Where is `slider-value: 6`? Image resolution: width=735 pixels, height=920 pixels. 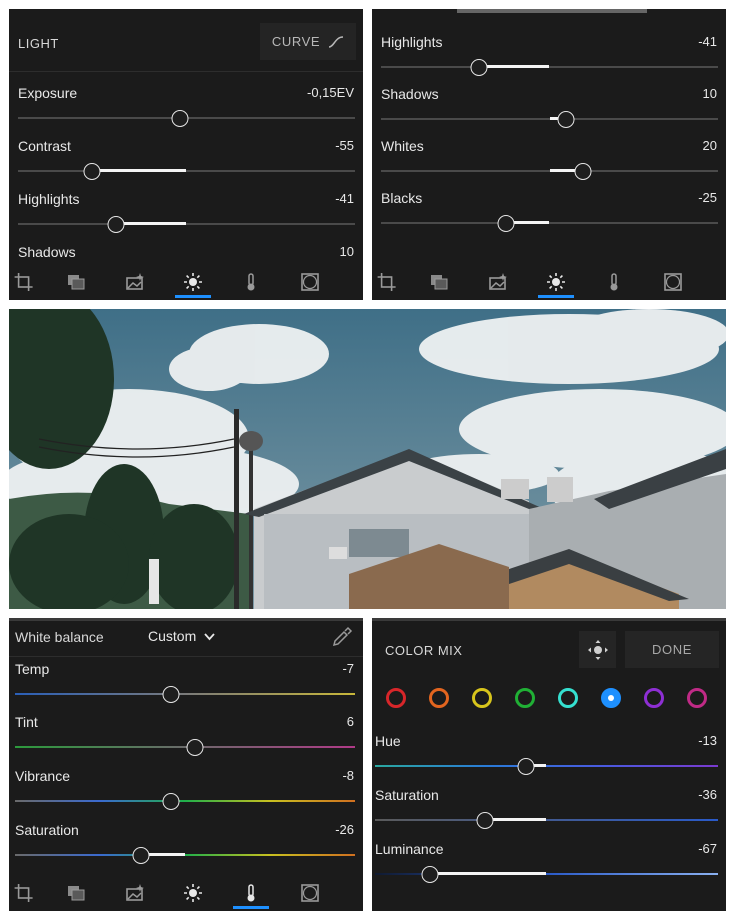
slider-value: 6 is located at coordinates (350, 721).